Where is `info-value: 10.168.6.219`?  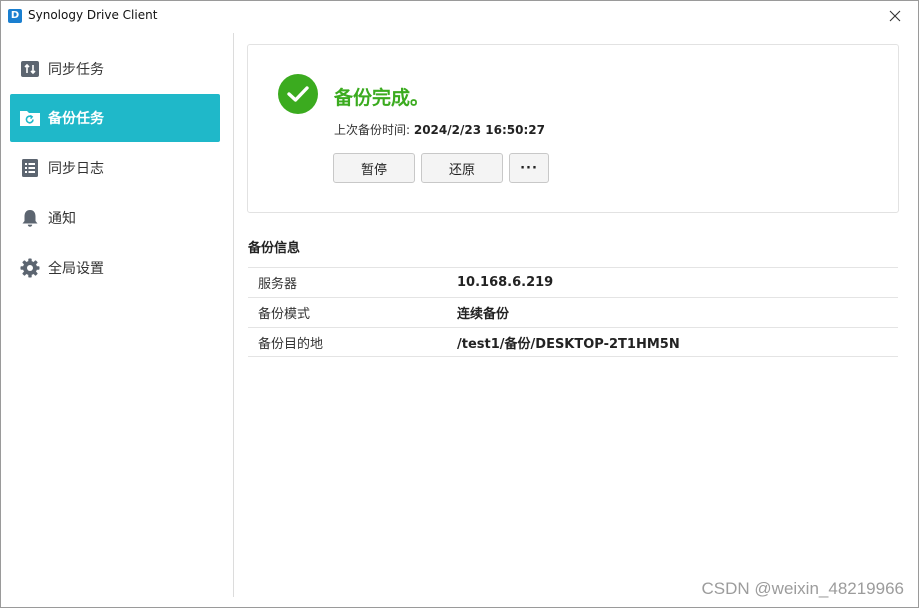 info-value: 10.168.6.219 is located at coordinates (505, 282).